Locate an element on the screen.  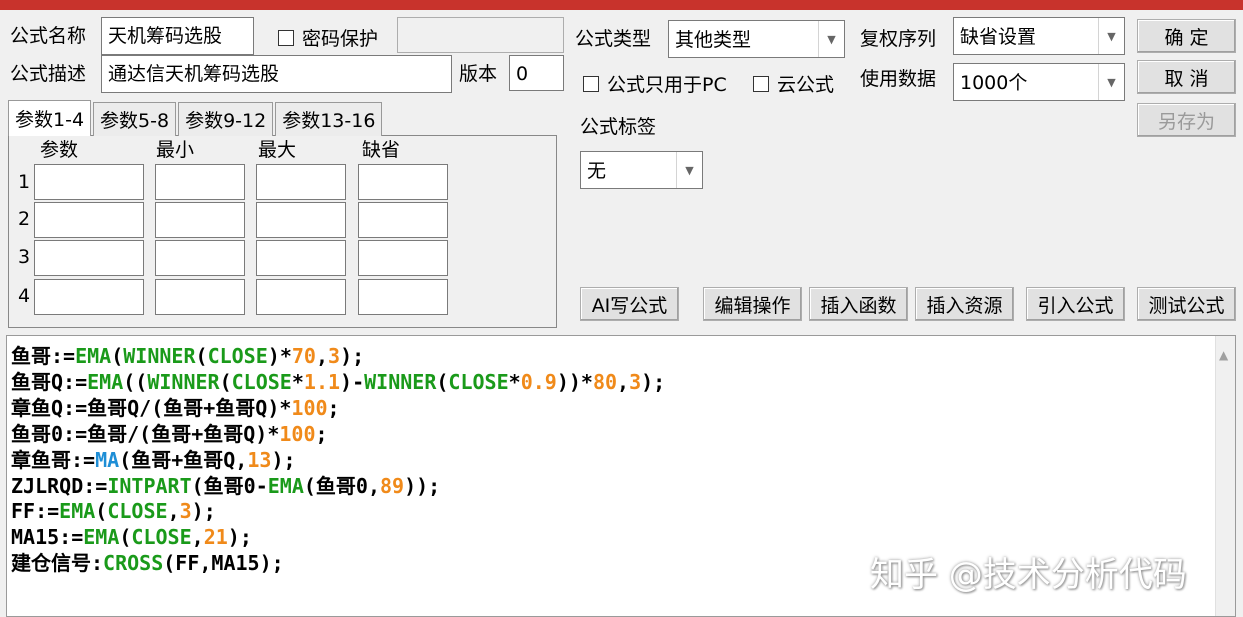
param-1-default-input is located at coordinates (403, 182).